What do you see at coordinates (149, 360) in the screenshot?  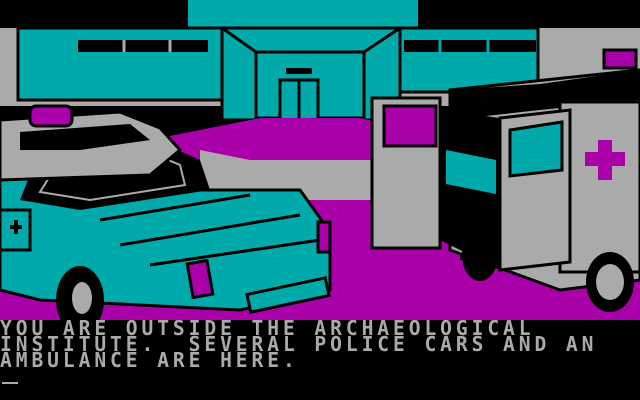 I see `narration-line-3: AMBULANCE ARE HERE.` at bounding box center [149, 360].